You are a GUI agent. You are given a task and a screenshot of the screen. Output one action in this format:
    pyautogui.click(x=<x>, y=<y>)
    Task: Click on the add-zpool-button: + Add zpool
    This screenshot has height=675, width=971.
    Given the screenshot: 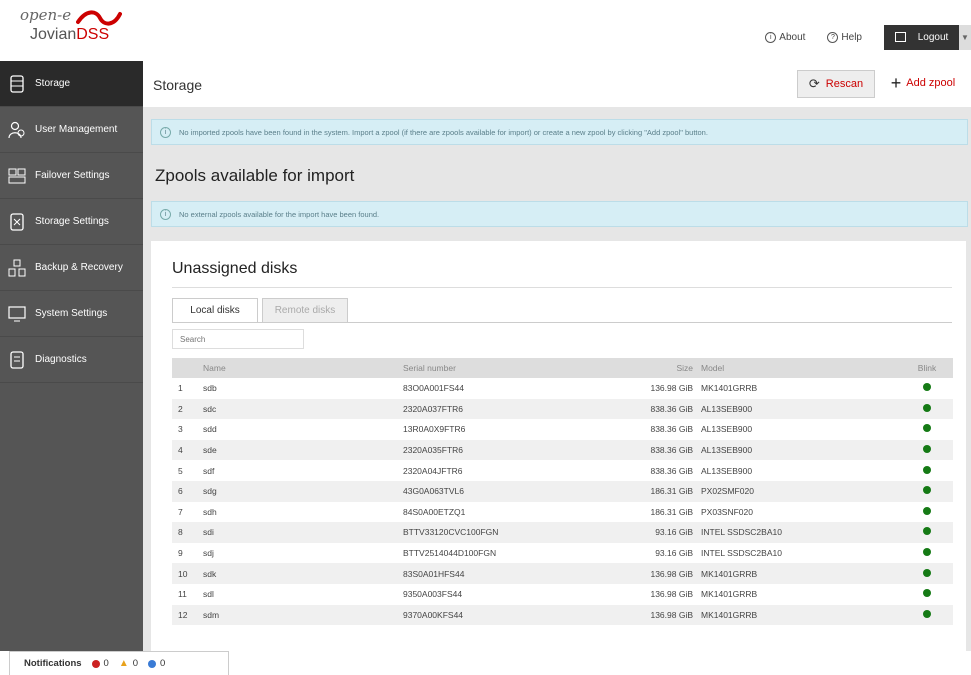 What is the action you would take?
    pyautogui.click(x=923, y=83)
    